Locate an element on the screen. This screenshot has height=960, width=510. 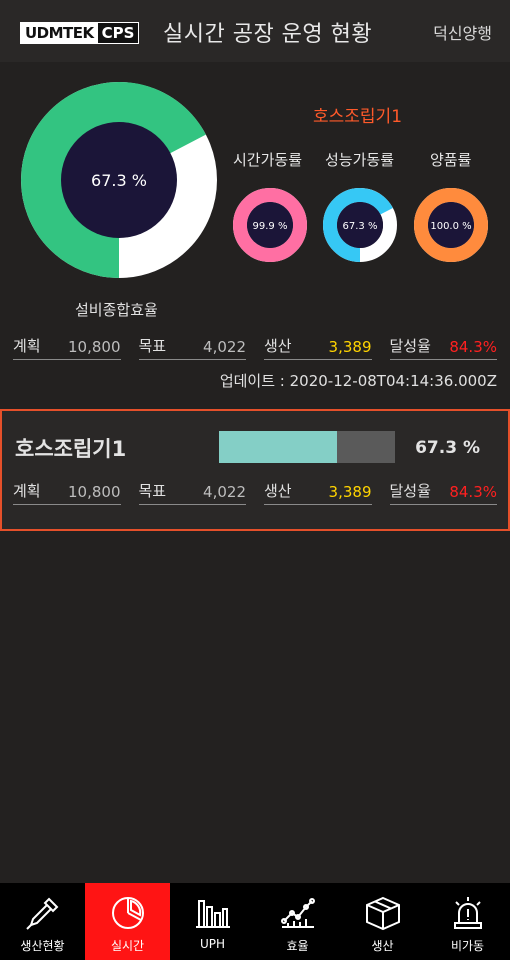
machine-progress-bar is located at coordinates (307, 447).